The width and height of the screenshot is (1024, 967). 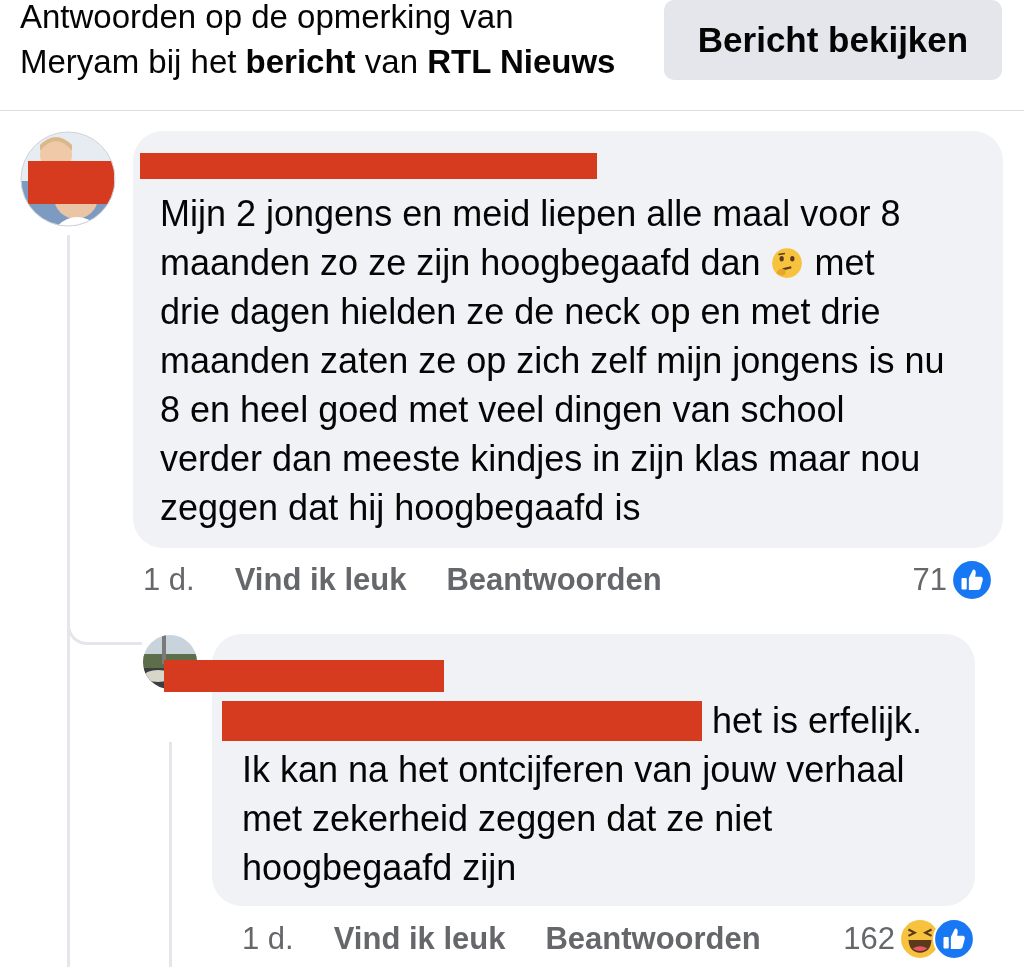 I want to click on comment-text: maanden zaten ze op zich zelf mijn jongens is nu, so click(x=552, y=361).